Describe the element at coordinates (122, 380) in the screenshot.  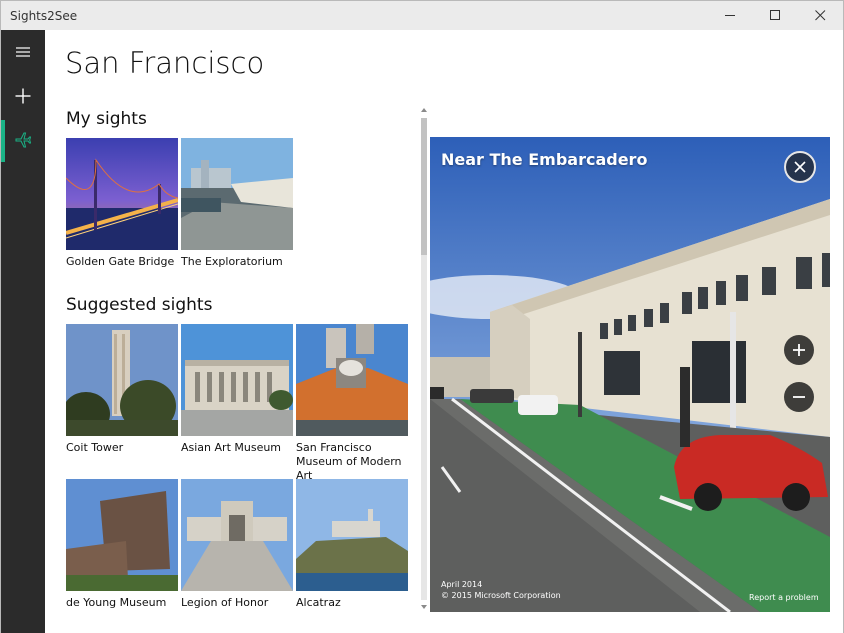
I see `coit-tower-image` at that location.